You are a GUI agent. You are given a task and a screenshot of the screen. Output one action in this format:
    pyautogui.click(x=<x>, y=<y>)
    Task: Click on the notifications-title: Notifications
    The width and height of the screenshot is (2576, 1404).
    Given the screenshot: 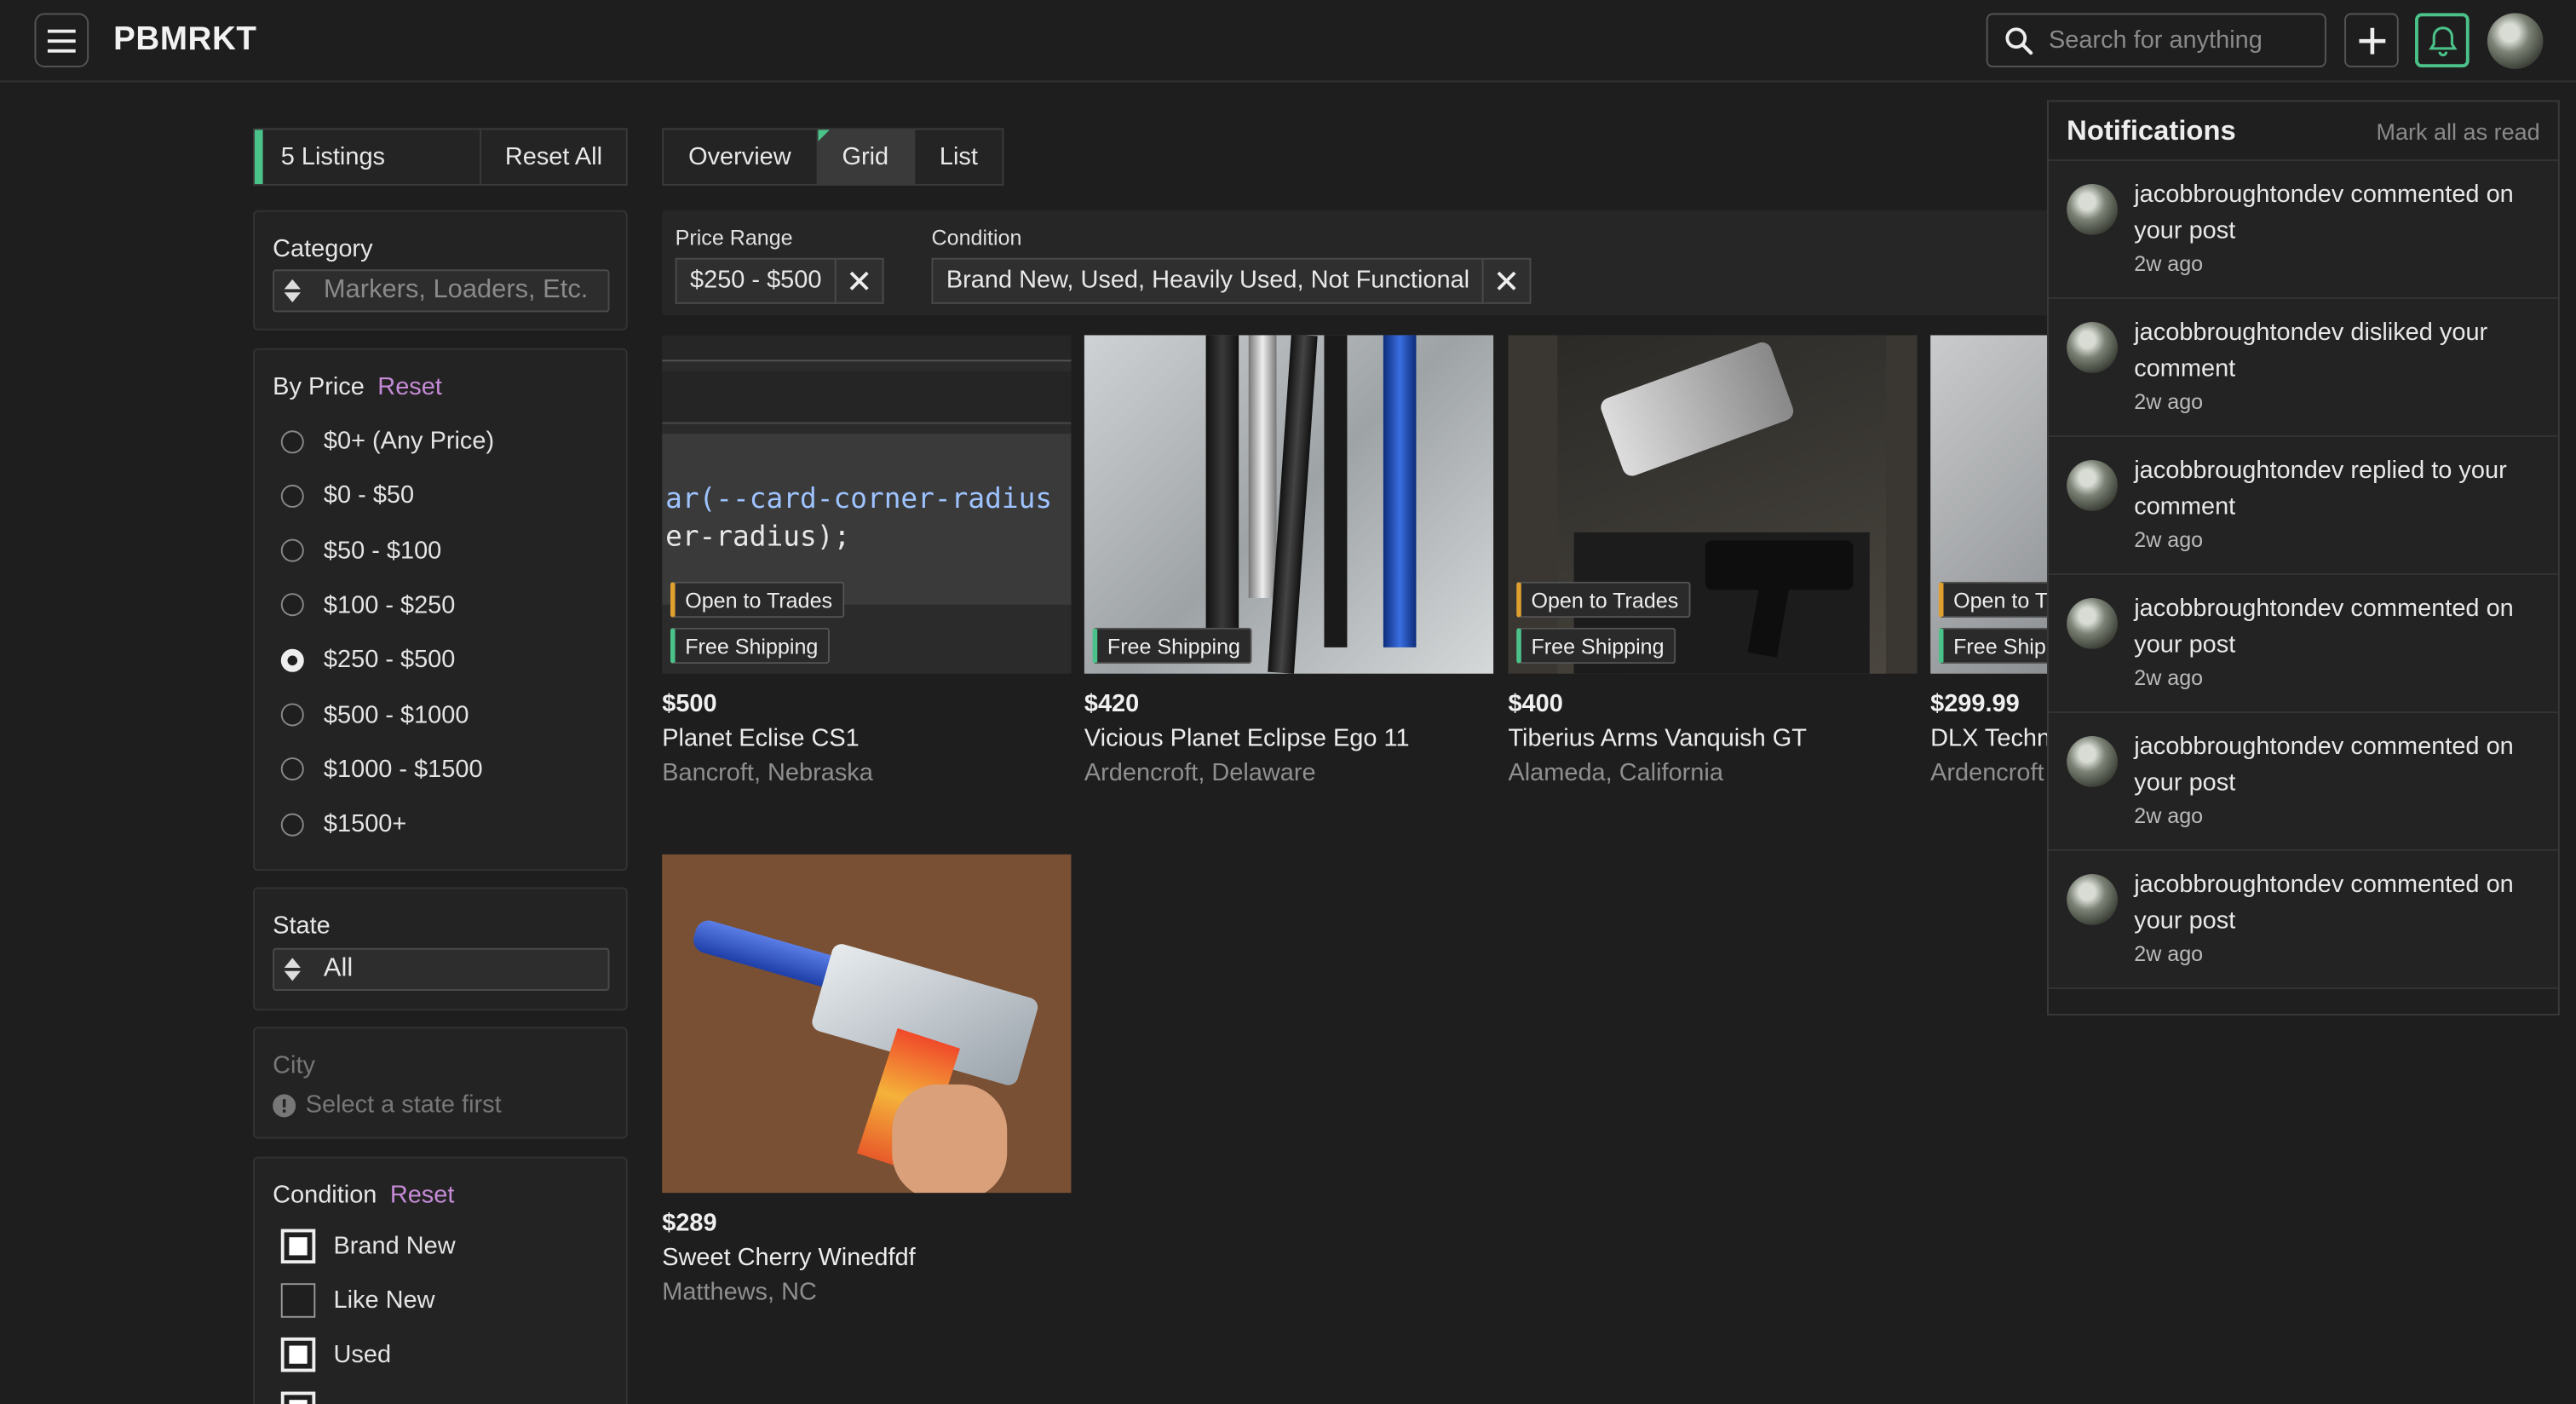 What is the action you would take?
    pyautogui.click(x=2151, y=130)
    